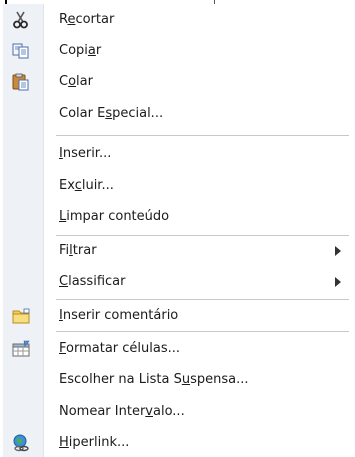 The width and height of the screenshot is (355, 457). I want to click on menu-item-limpar-conteudo: Limpar conteúdo, so click(177, 217).